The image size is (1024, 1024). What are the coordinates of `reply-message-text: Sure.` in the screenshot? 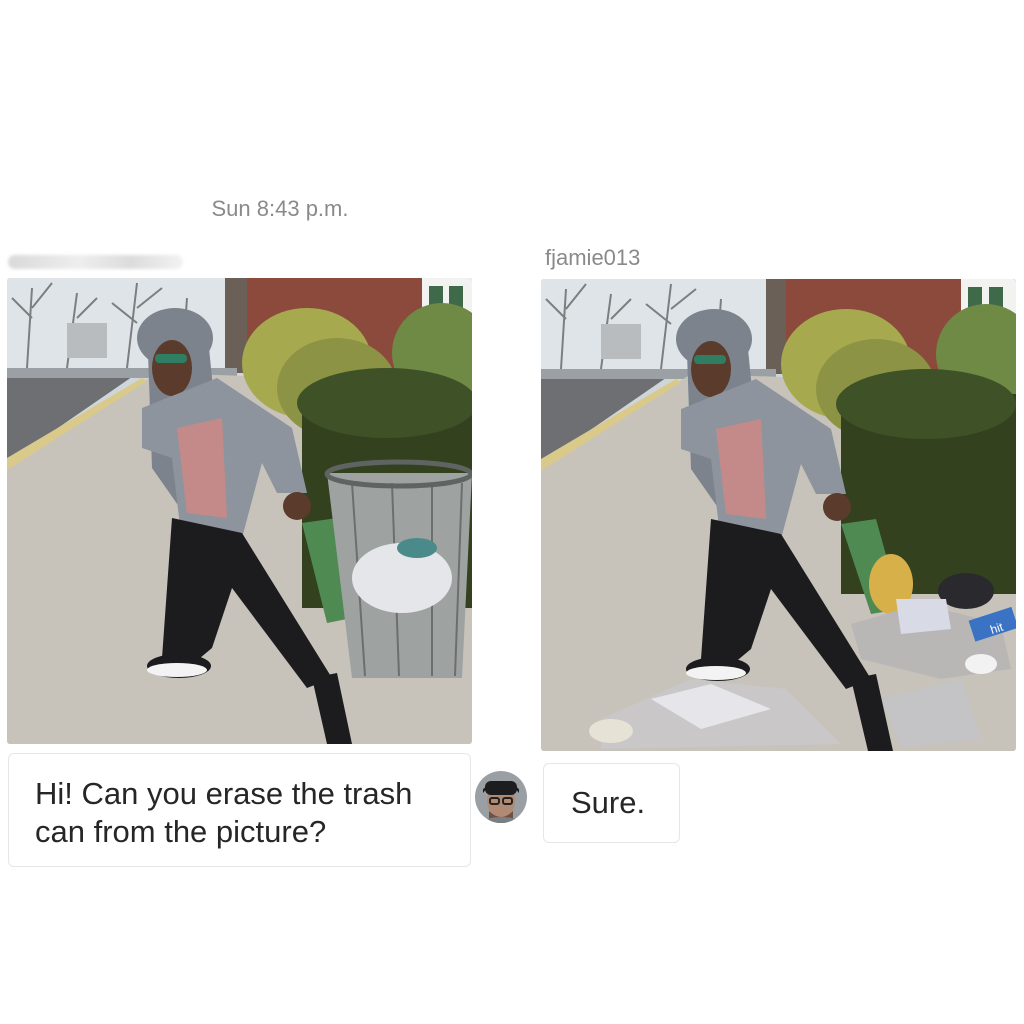 It's located at (608, 802).